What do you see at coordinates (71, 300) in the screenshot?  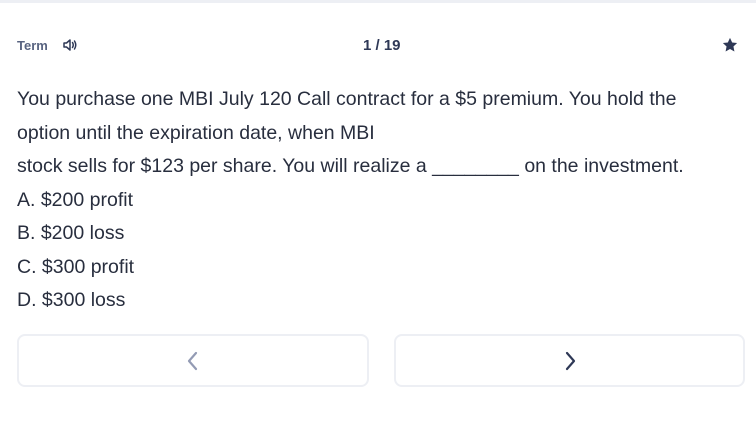 I see `answer-option-d: D. $300 loss` at bounding box center [71, 300].